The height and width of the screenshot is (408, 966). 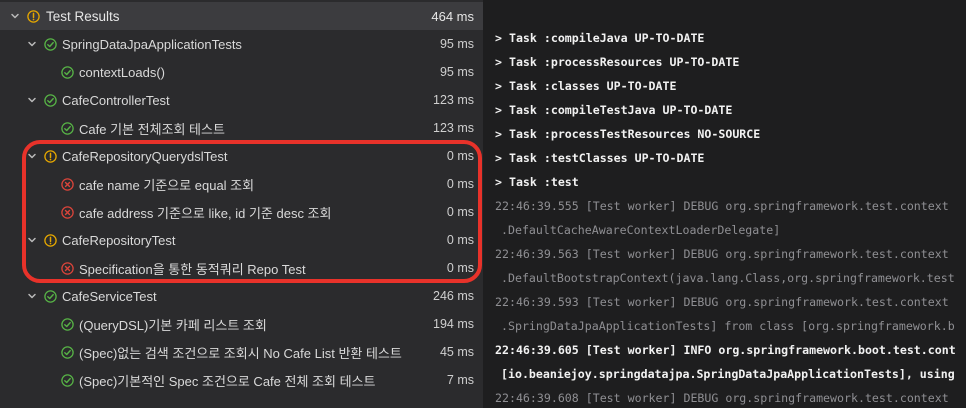 What do you see at coordinates (173, 325) in the screenshot?
I see `test-name-label: (QueryDSL)기본 카페 리스트 조회` at bounding box center [173, 325].